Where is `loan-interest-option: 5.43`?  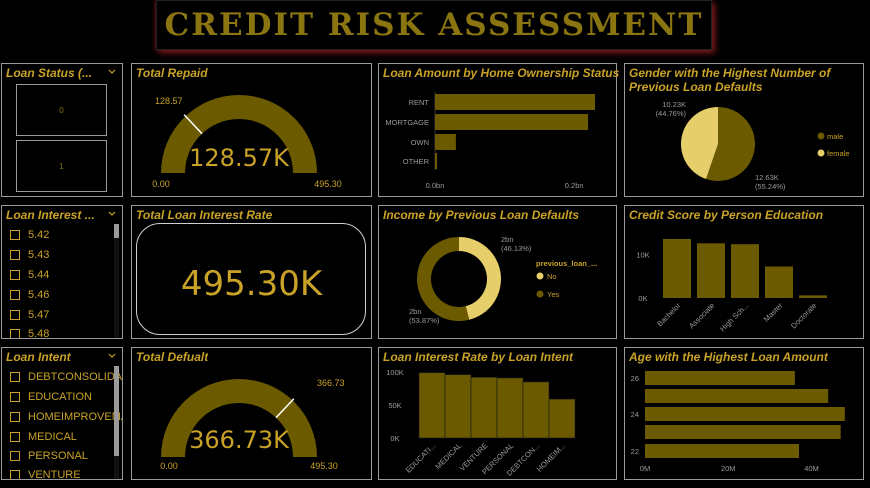 loan-interest-option: 5.43 is located at coordinates (29, 255).